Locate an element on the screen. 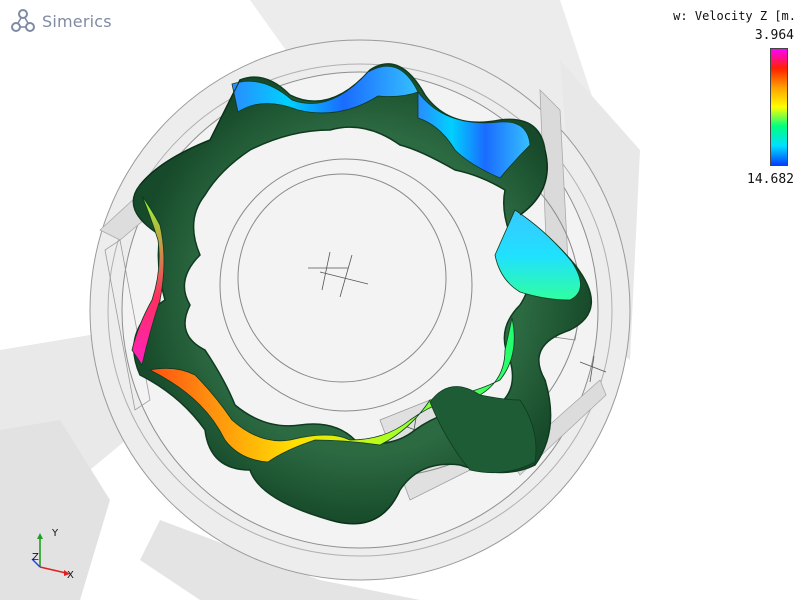  simerics-logo: Simerics is located at coordinates (61, 21).